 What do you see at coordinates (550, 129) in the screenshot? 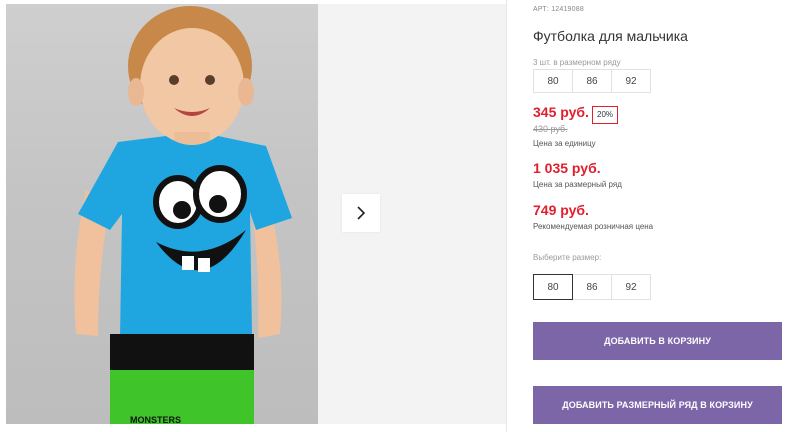
I see `old-price: 430 руб.` at bounding box center [550, 129].